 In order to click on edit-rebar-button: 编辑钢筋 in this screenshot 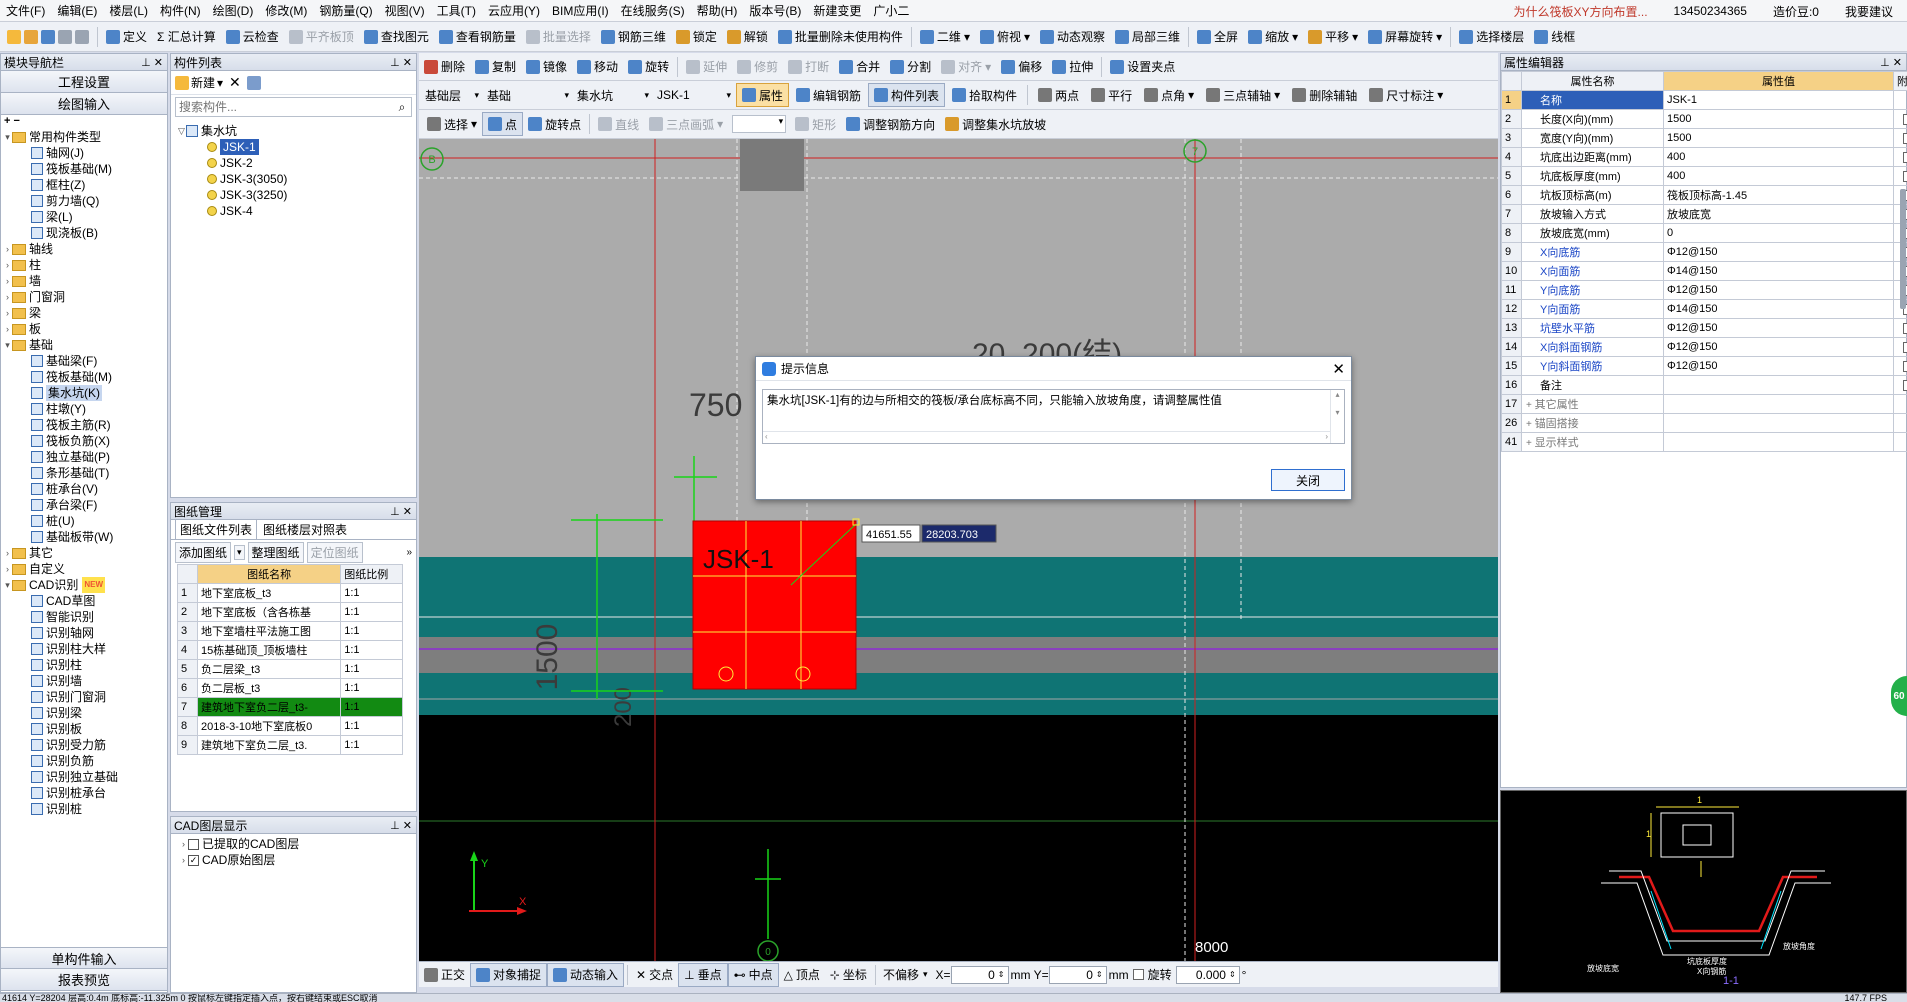, I will do `click(828, 95)`.